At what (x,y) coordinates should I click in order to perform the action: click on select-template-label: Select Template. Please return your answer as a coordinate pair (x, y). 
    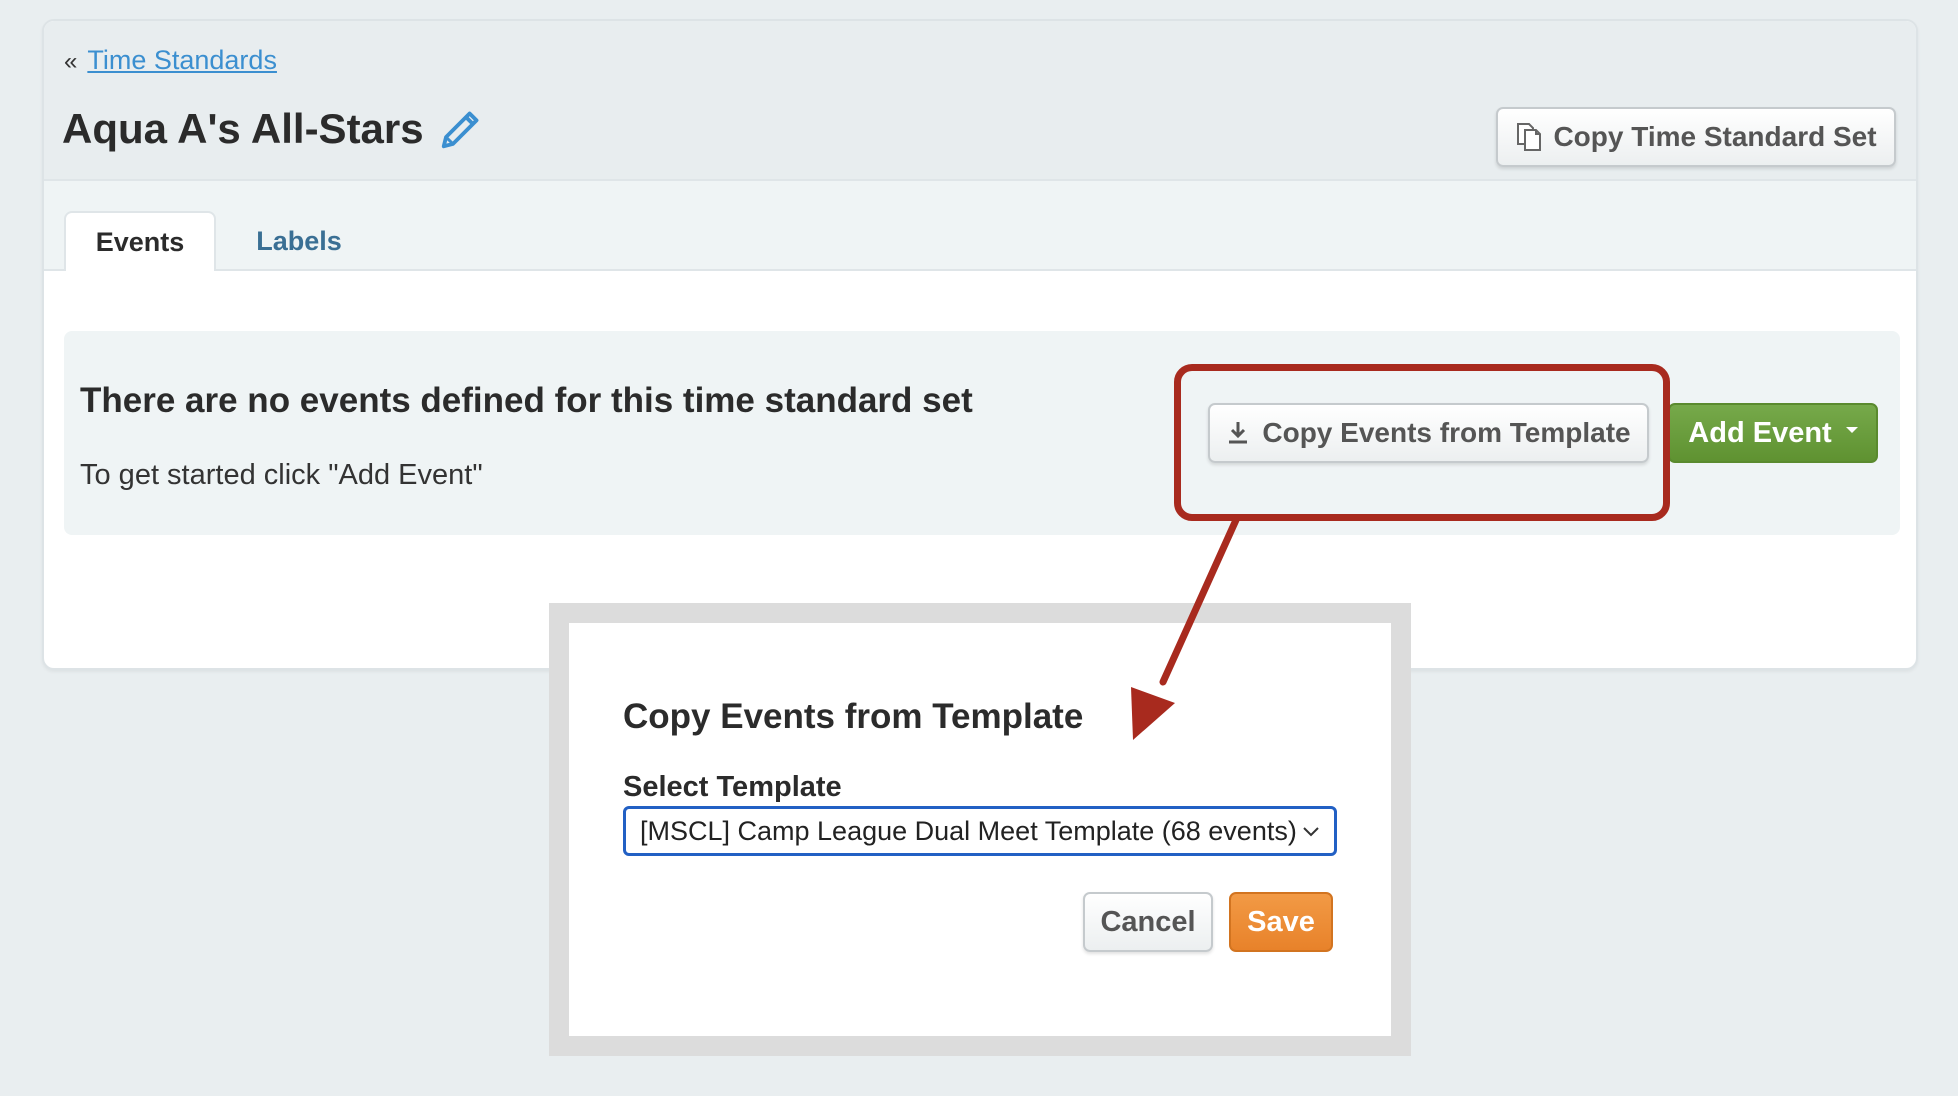
    Looking at the image, I should click on (732, 787).